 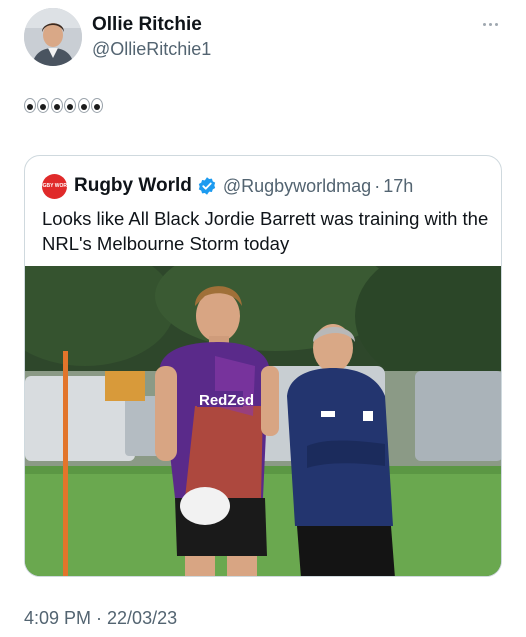 I want to click on author-handle: @OllieRitchie1, so click(x=151, y=49).